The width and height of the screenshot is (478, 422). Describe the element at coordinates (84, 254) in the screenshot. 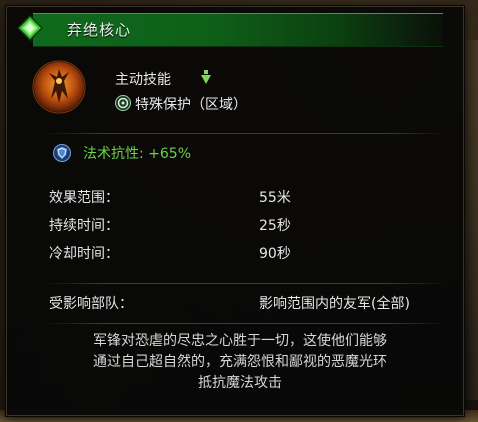

I see `stat-label-cooldown: 冷却时间：` at that location.